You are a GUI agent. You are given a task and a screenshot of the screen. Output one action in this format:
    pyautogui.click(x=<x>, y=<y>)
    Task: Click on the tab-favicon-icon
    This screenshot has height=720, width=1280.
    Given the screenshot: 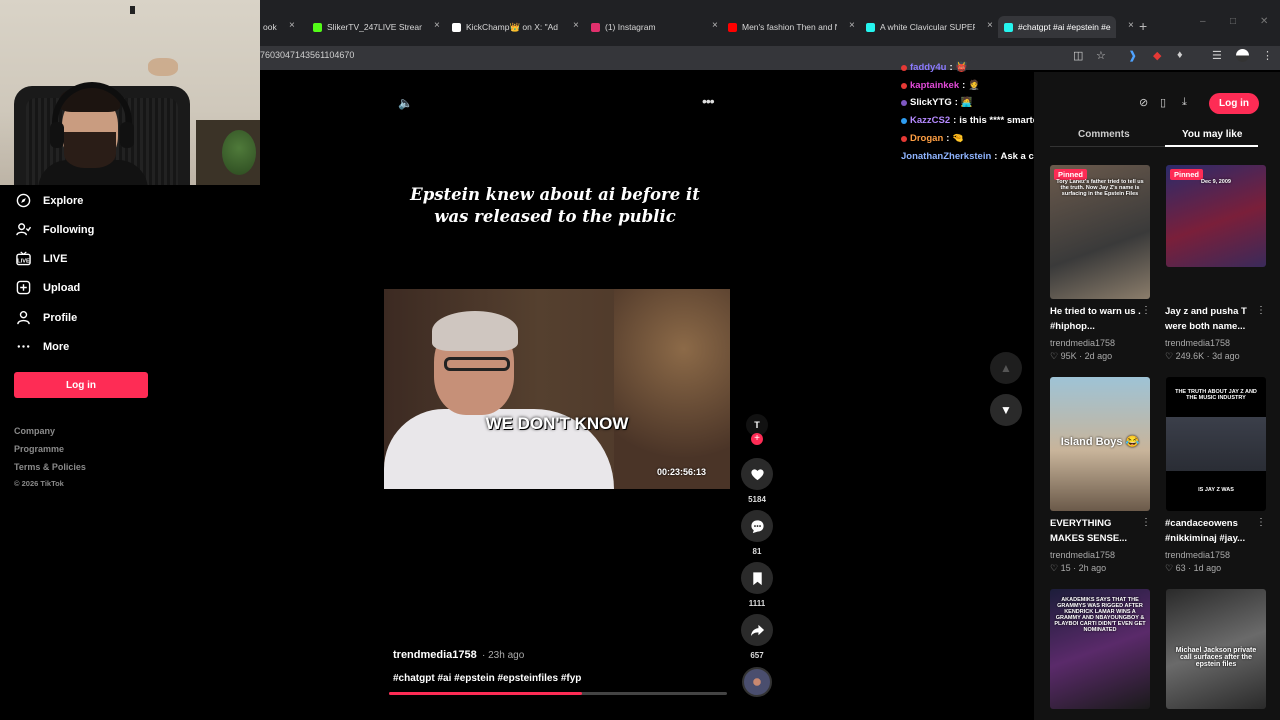 What is the action you would take?
    pyautogui.click(x=456, y=27)
    